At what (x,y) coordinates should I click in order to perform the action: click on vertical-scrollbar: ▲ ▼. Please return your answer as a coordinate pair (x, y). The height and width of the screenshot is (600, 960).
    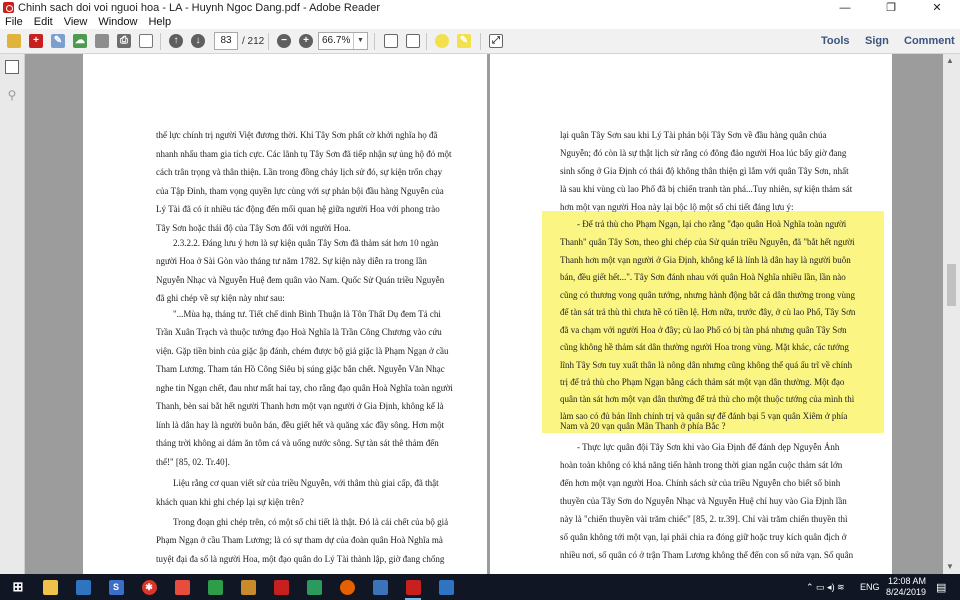
    Looking at the image, I should click on (951, 314).